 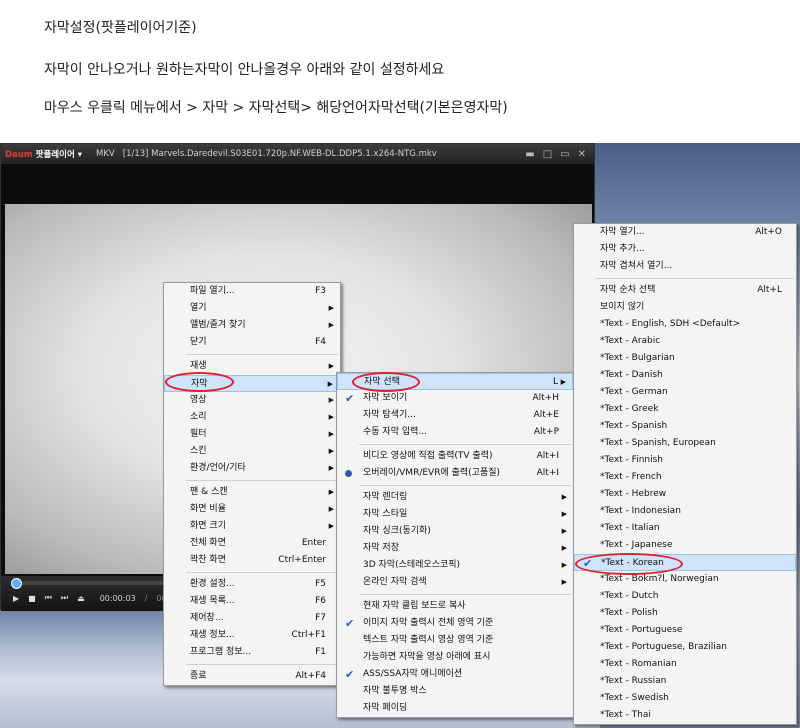 What do you see at coordinates (455, 456) in the screenshot?
I see `menu-item: 비디오 영상에 직접 출력(TV 출력) Alt+I` at bounding box center [455, 456].